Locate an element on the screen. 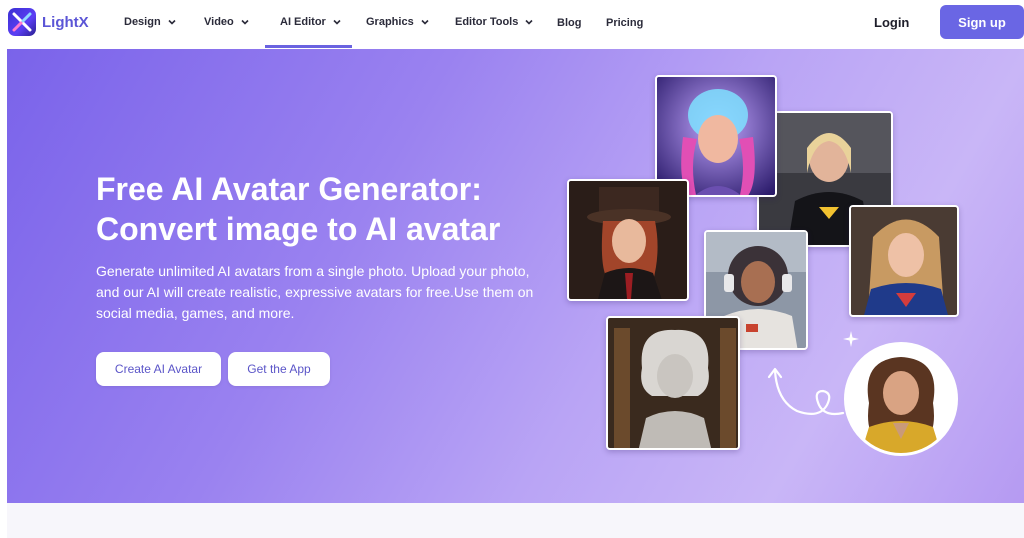 This screenshot has height=538, width=1024. nav-item-design: Design is located at coordinates (150, 22).